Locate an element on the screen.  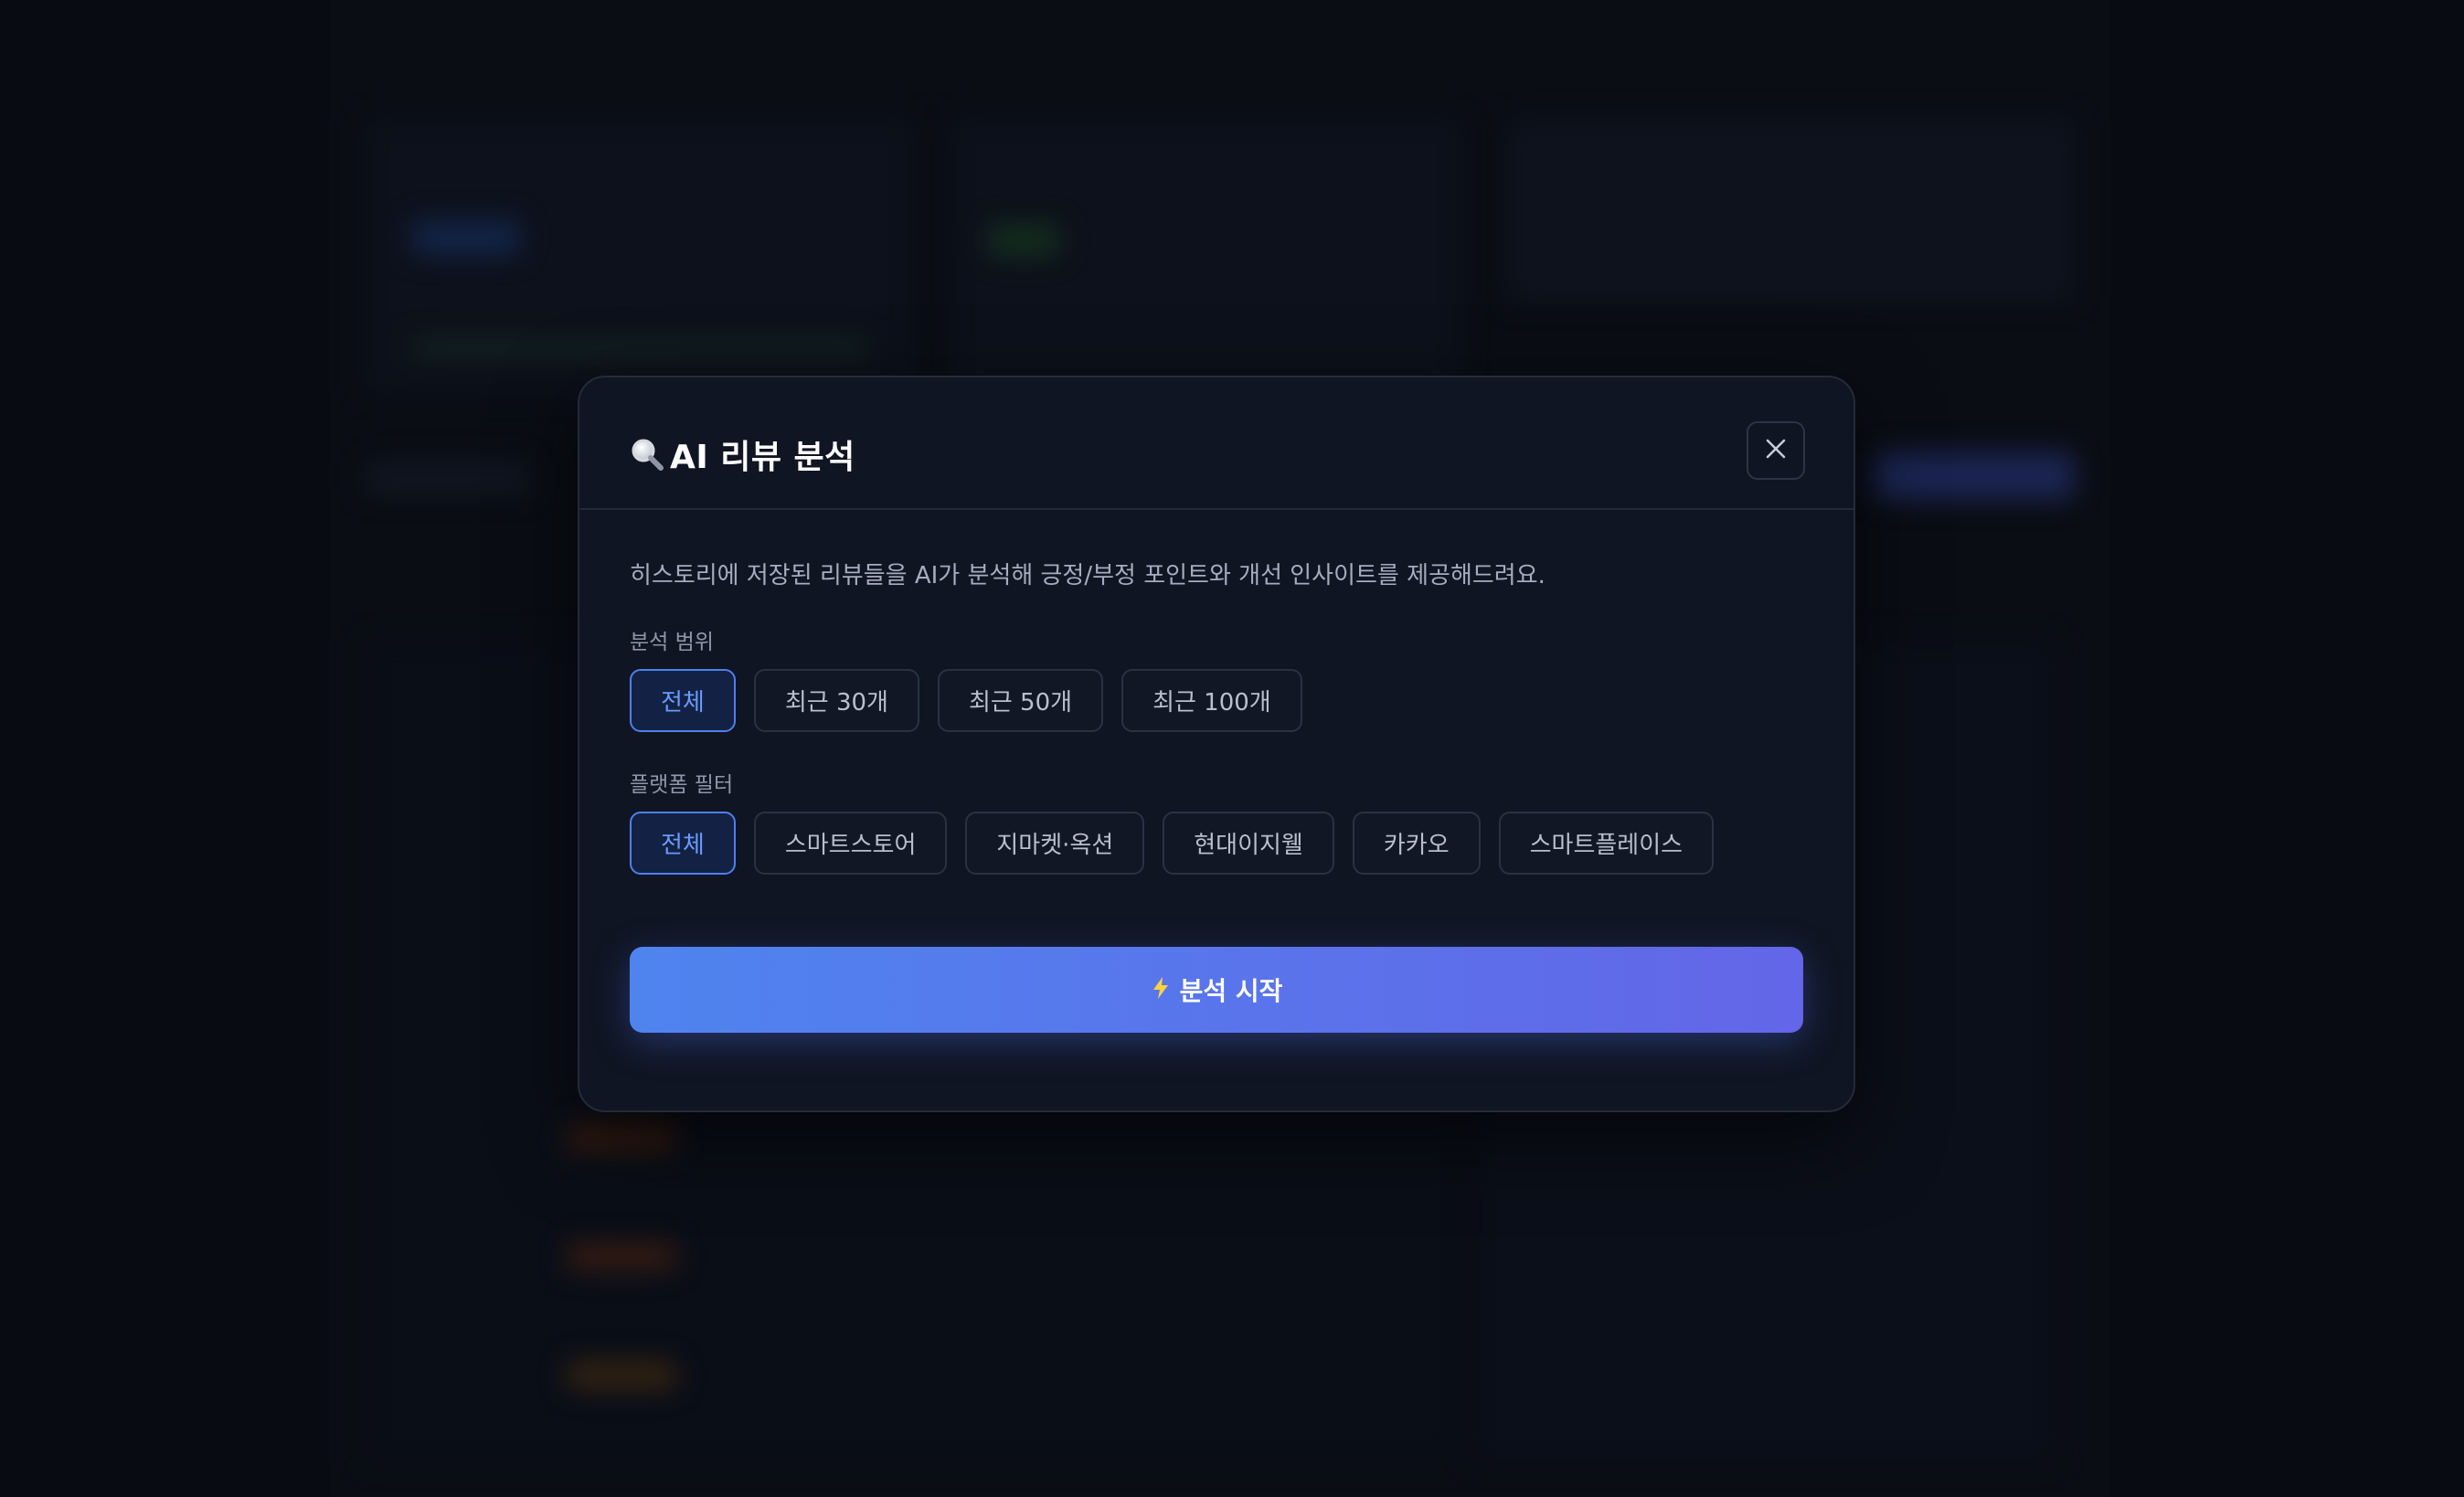
platform-option-all: 전체 is located at coordinates (683, 843).